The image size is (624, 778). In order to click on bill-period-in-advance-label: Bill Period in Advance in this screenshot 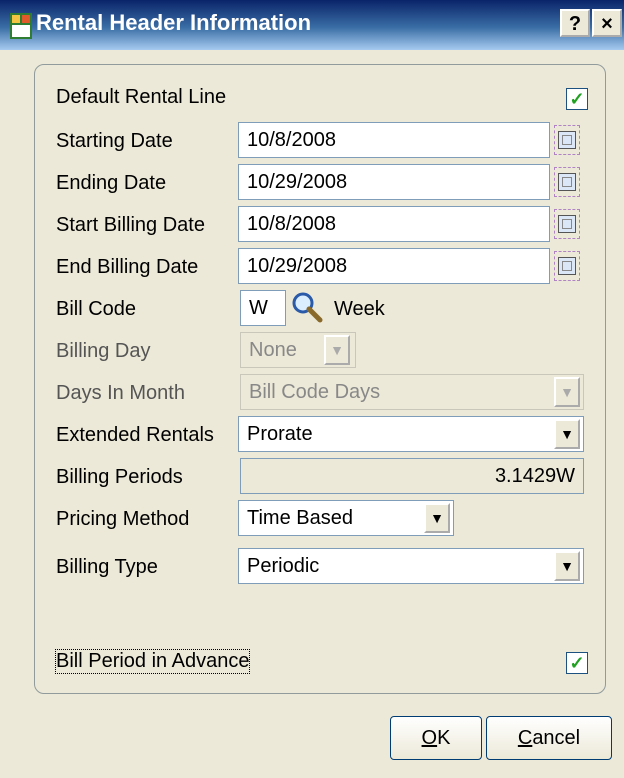, I will do `click(152, 661)`.